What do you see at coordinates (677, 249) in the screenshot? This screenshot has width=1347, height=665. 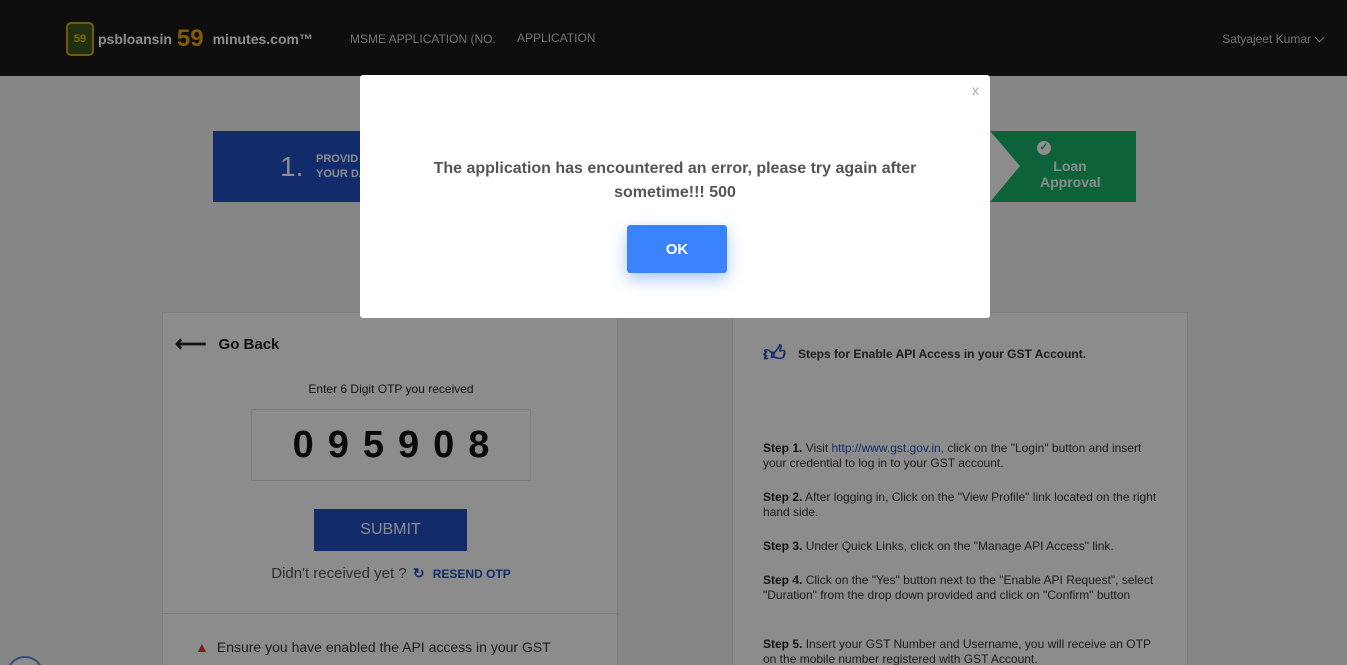 I see `ok-button: OK` at bounding box center [677, 249].